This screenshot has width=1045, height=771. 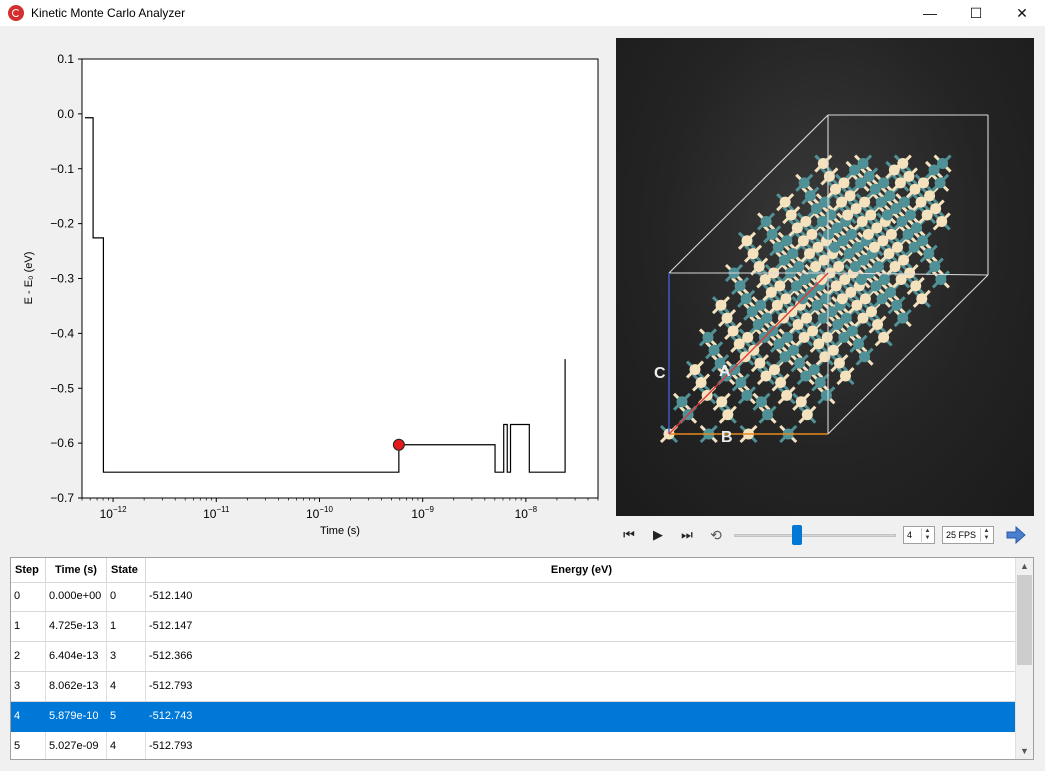 What do you see at coordinates (687, 535) in the screenshot?
I see `last-frame-button: ⏭` at bounding box center [687, 535].